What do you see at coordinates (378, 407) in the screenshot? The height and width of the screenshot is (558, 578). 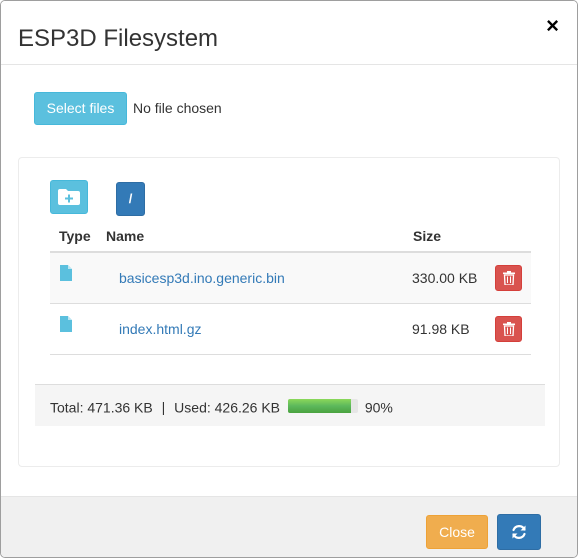 I see `usage-percent: 90%` at bounding box center [378, 407].